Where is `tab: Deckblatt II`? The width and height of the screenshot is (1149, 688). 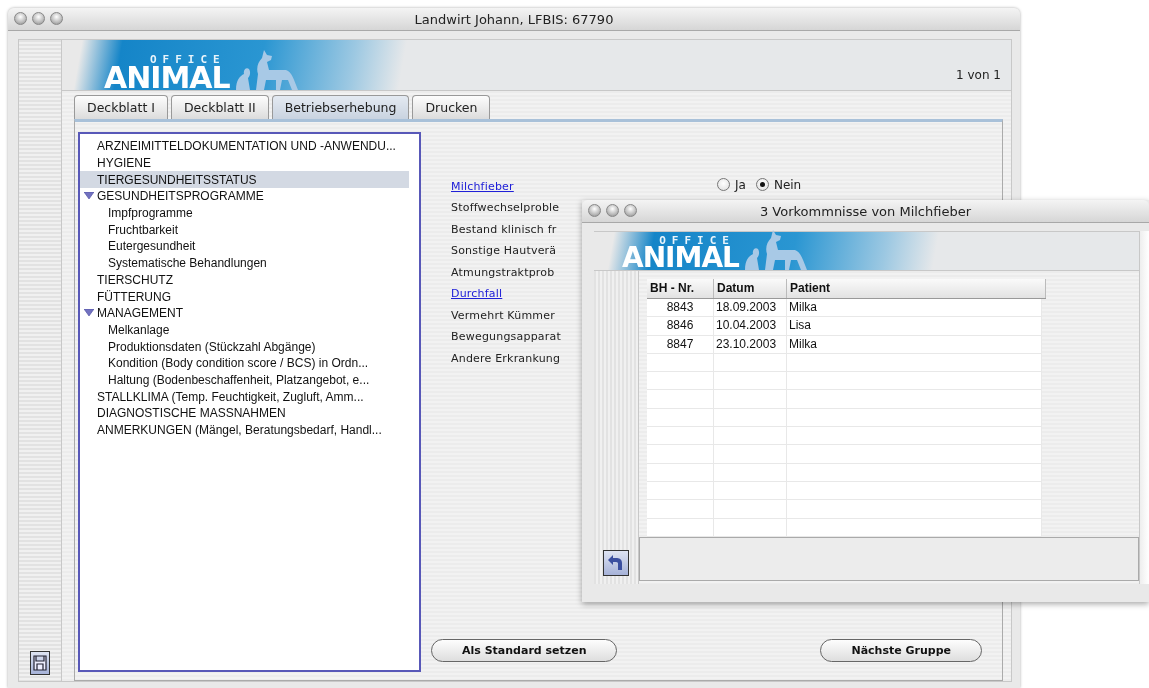
tab: Deckblatt II is located at coordinates (219, 107).